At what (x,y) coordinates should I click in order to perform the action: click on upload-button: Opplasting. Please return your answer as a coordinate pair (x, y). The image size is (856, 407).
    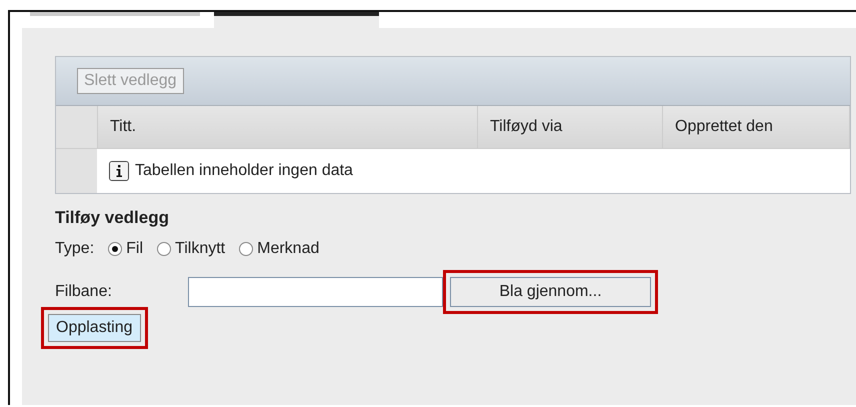
    Looking at the image, I should click on (94, 328).